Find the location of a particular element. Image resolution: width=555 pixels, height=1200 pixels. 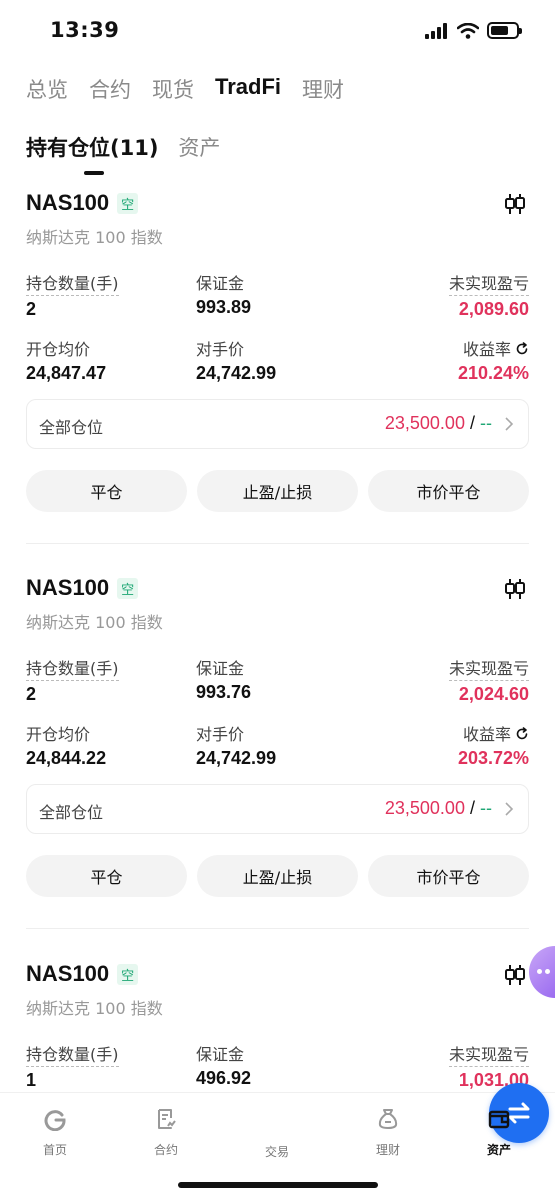

tab-spot: 现货 is located at coordinates (173, 89).